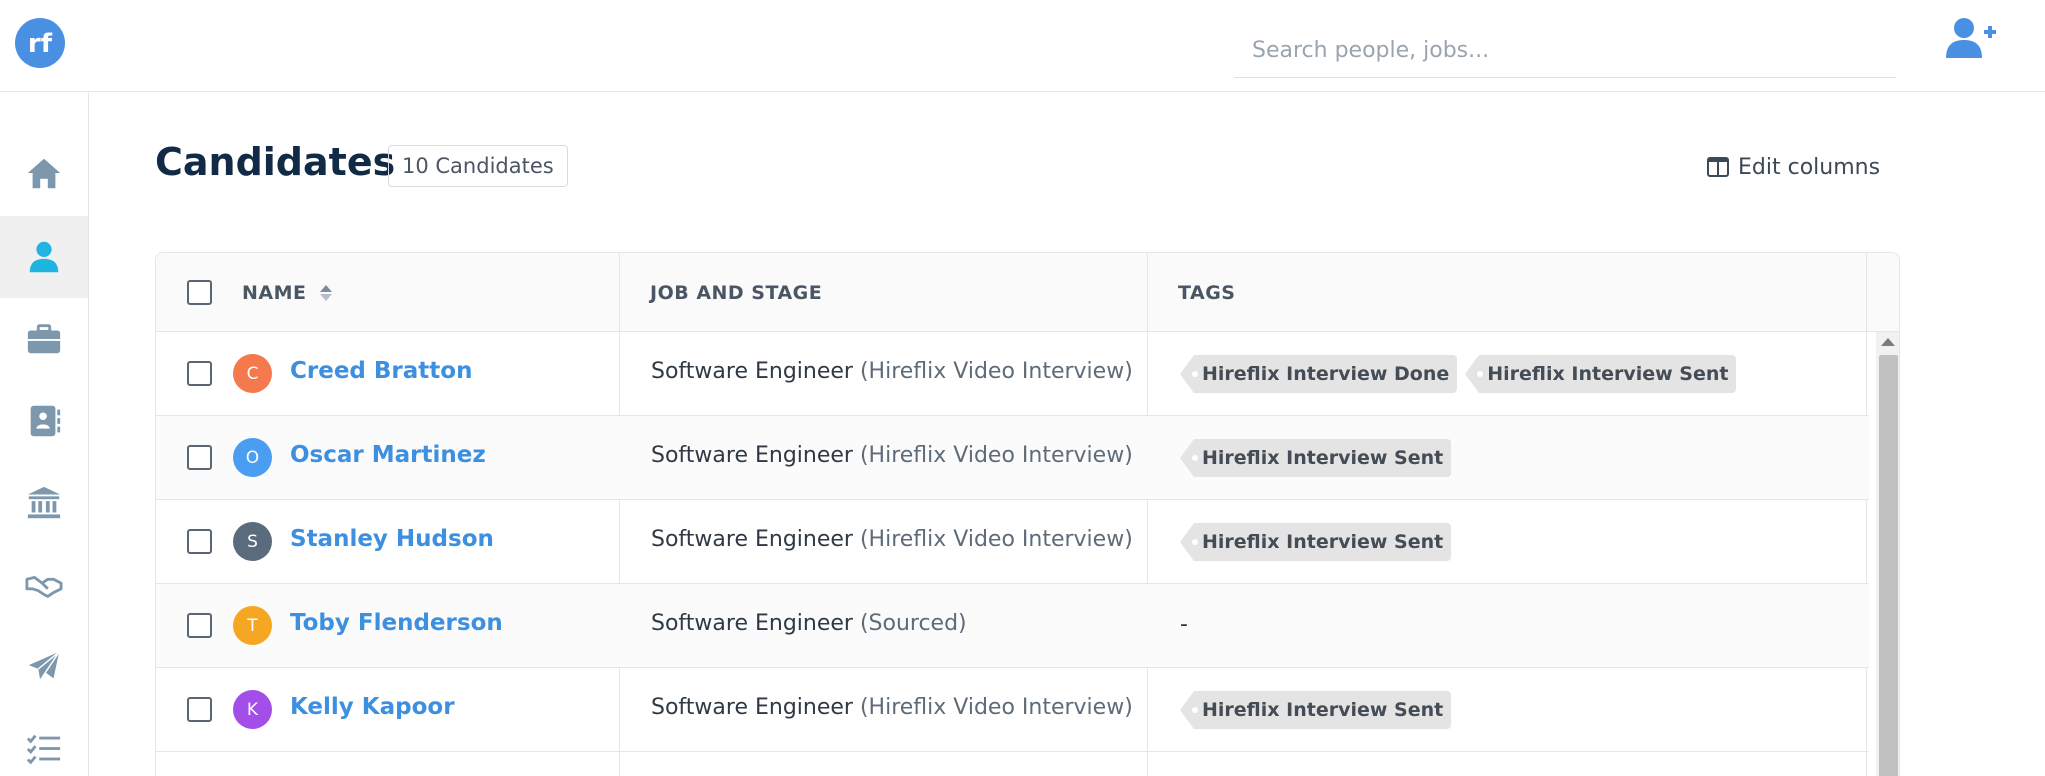  What do you see at coordinates (1888, 342) in the screenshot?
I see `scroll-up-arrow-icon` at bounding box center [1888, 342].